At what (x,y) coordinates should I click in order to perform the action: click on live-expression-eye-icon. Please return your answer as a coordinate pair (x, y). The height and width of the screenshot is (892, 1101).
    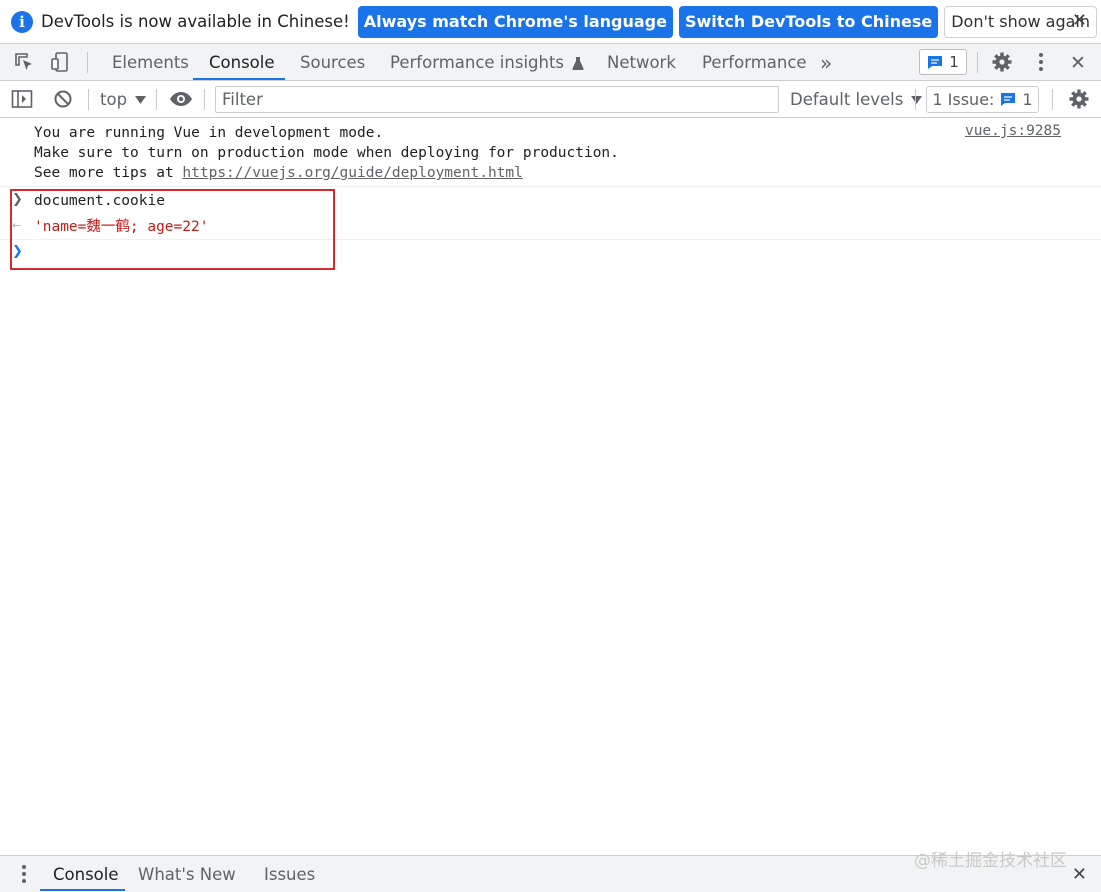
    Looking at the image, I should click on (181, 99).